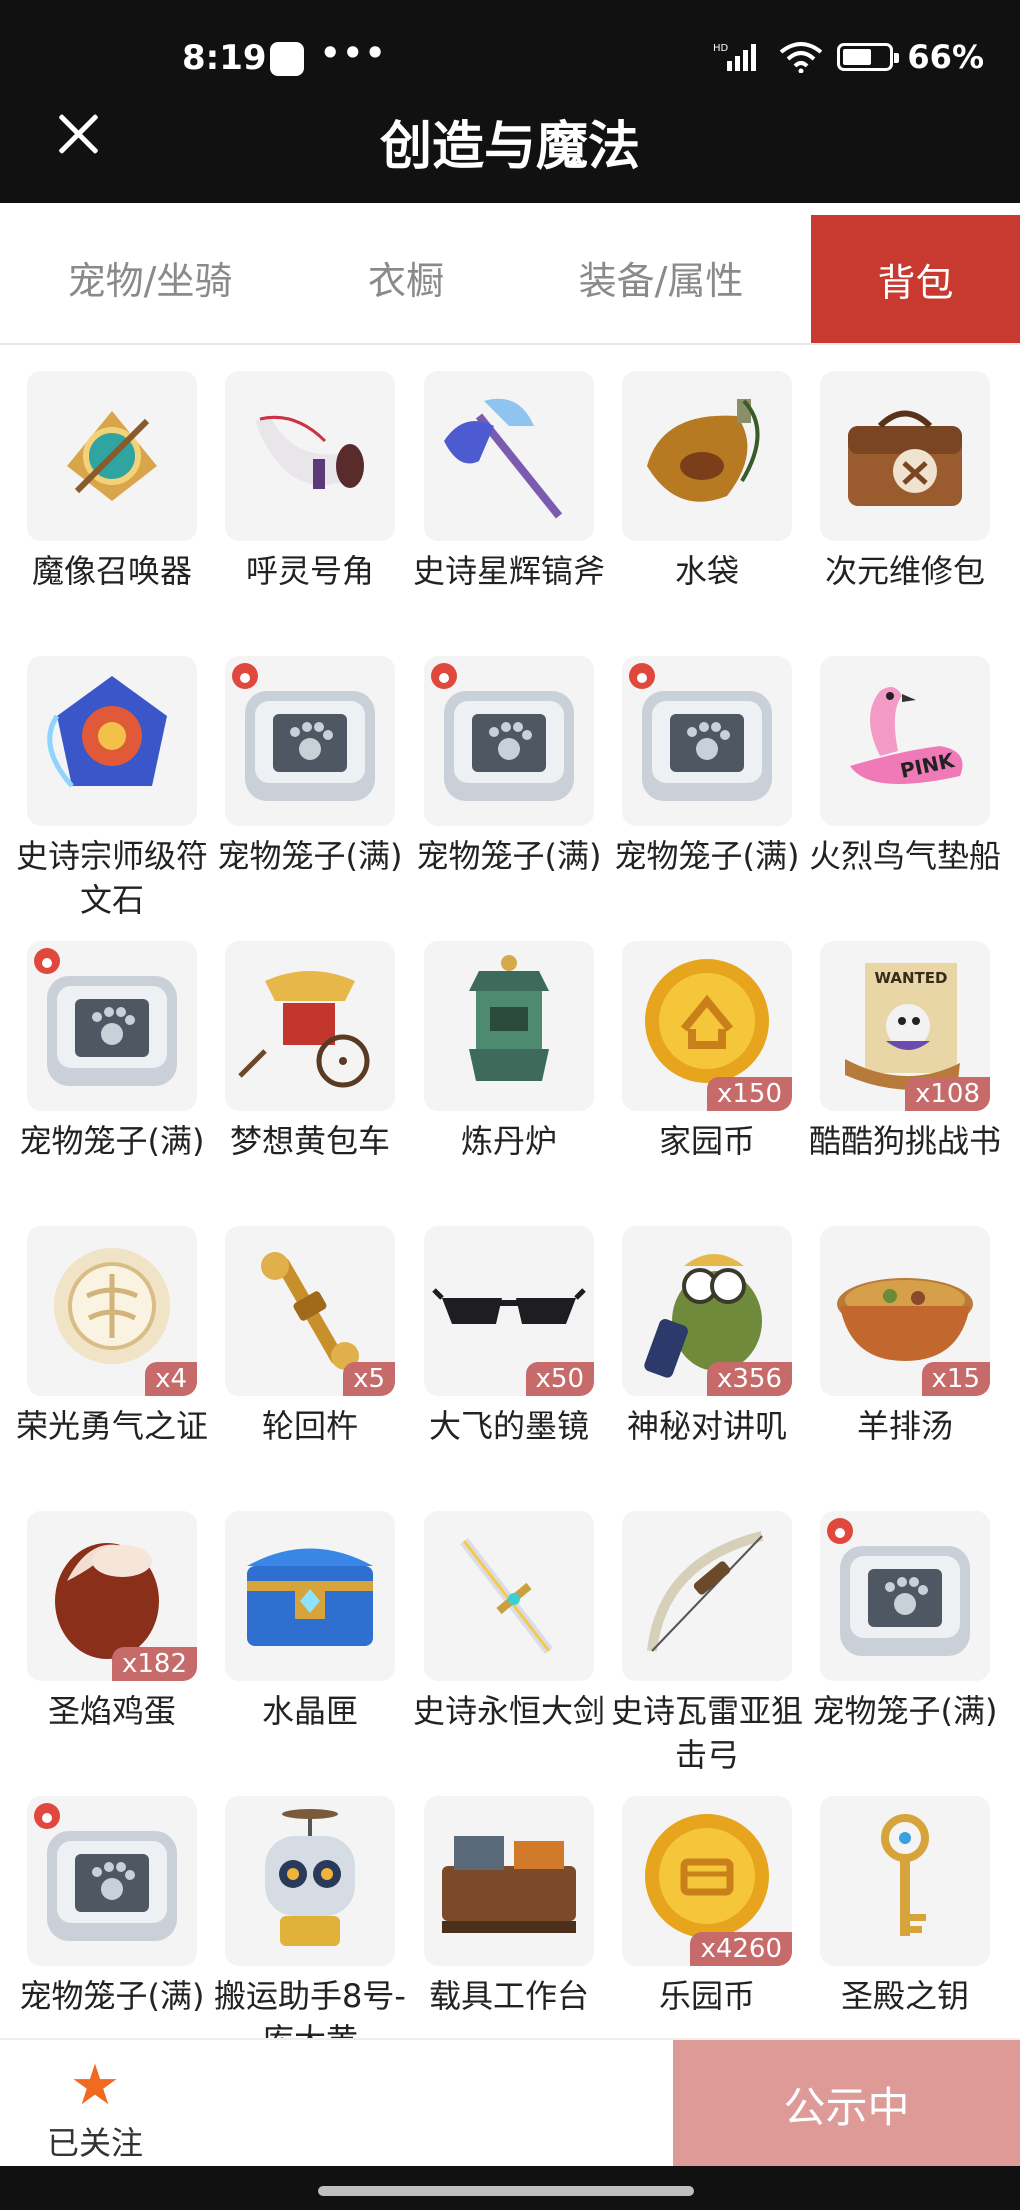 This screenshot has height=2210, width=1020. I want to click on signal-icon: HD, so click(735, 57).